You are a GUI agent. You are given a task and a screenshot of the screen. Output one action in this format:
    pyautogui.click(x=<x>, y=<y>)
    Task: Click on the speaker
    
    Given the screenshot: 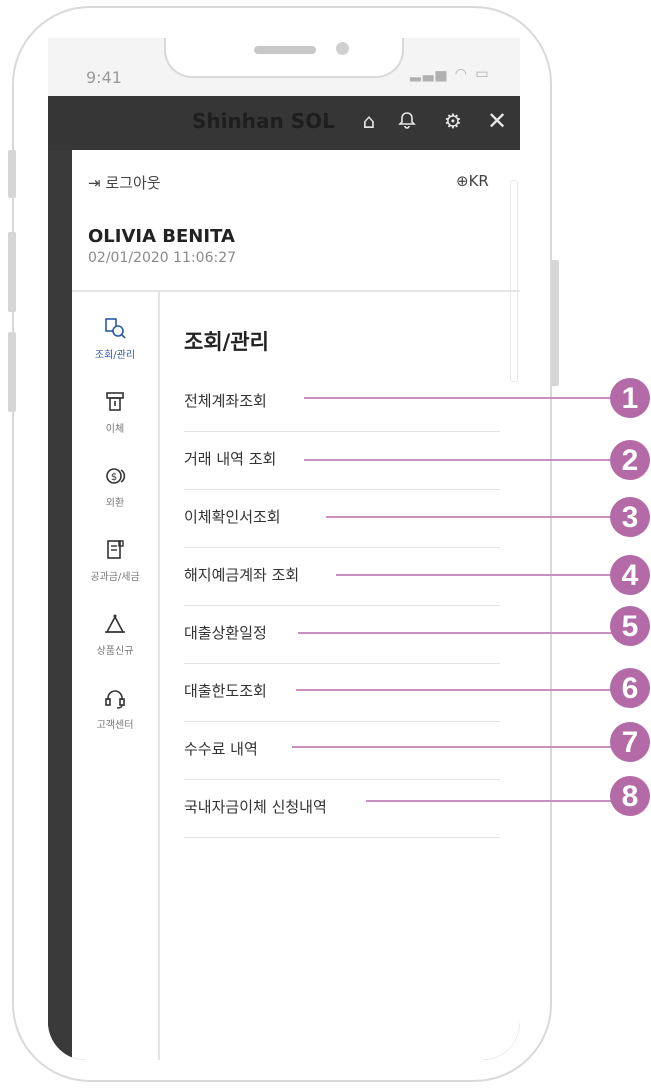 What is the action you would take?
    pyautogui.click(x=285, y=50)
    